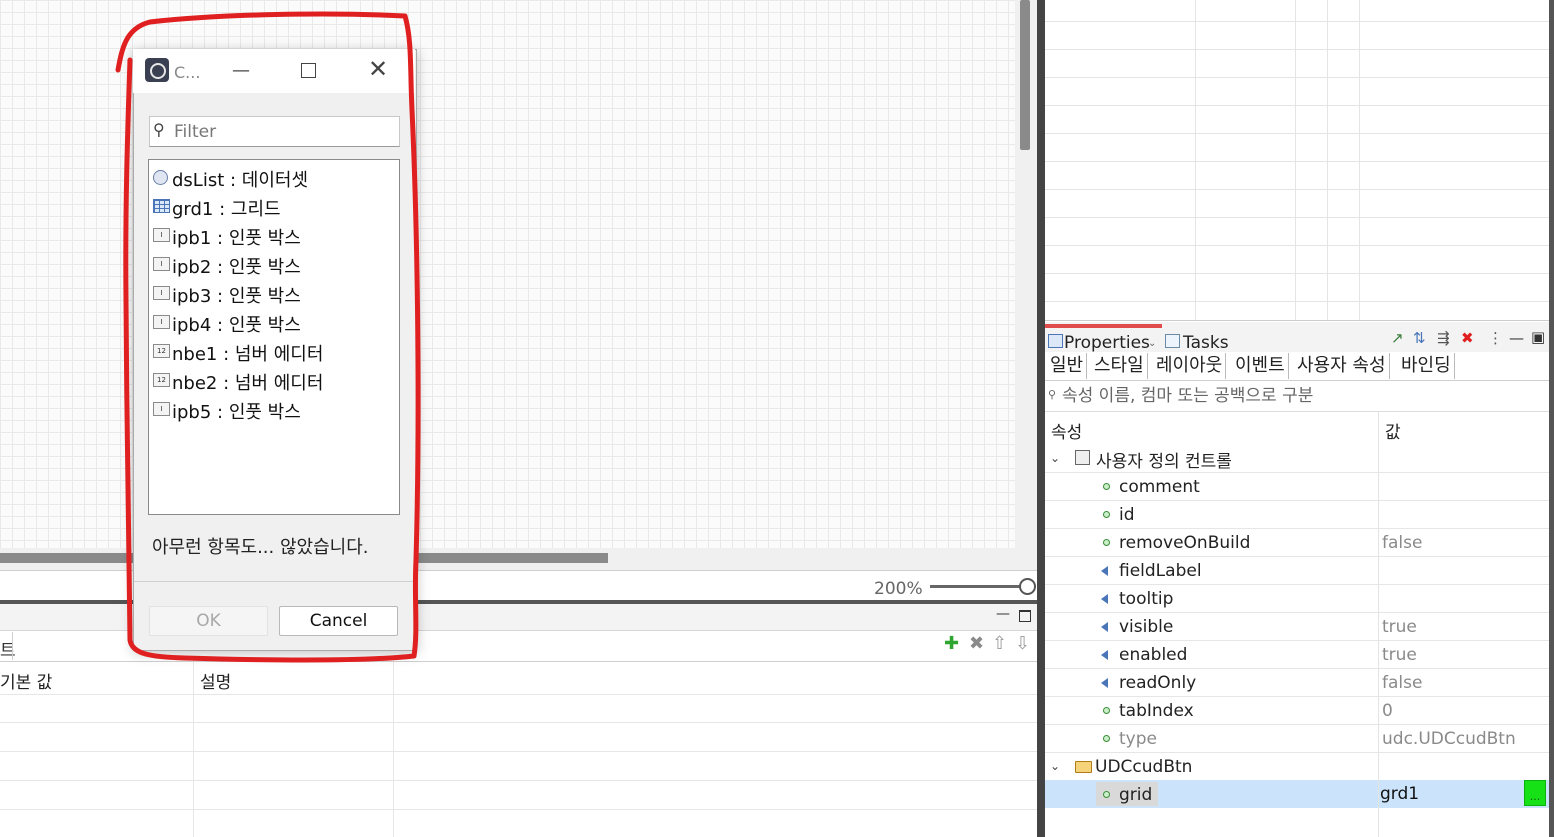  Describe the element at coordinates (1467, 338) in the screenshot. I see `remove-icon: ✖` at that location.